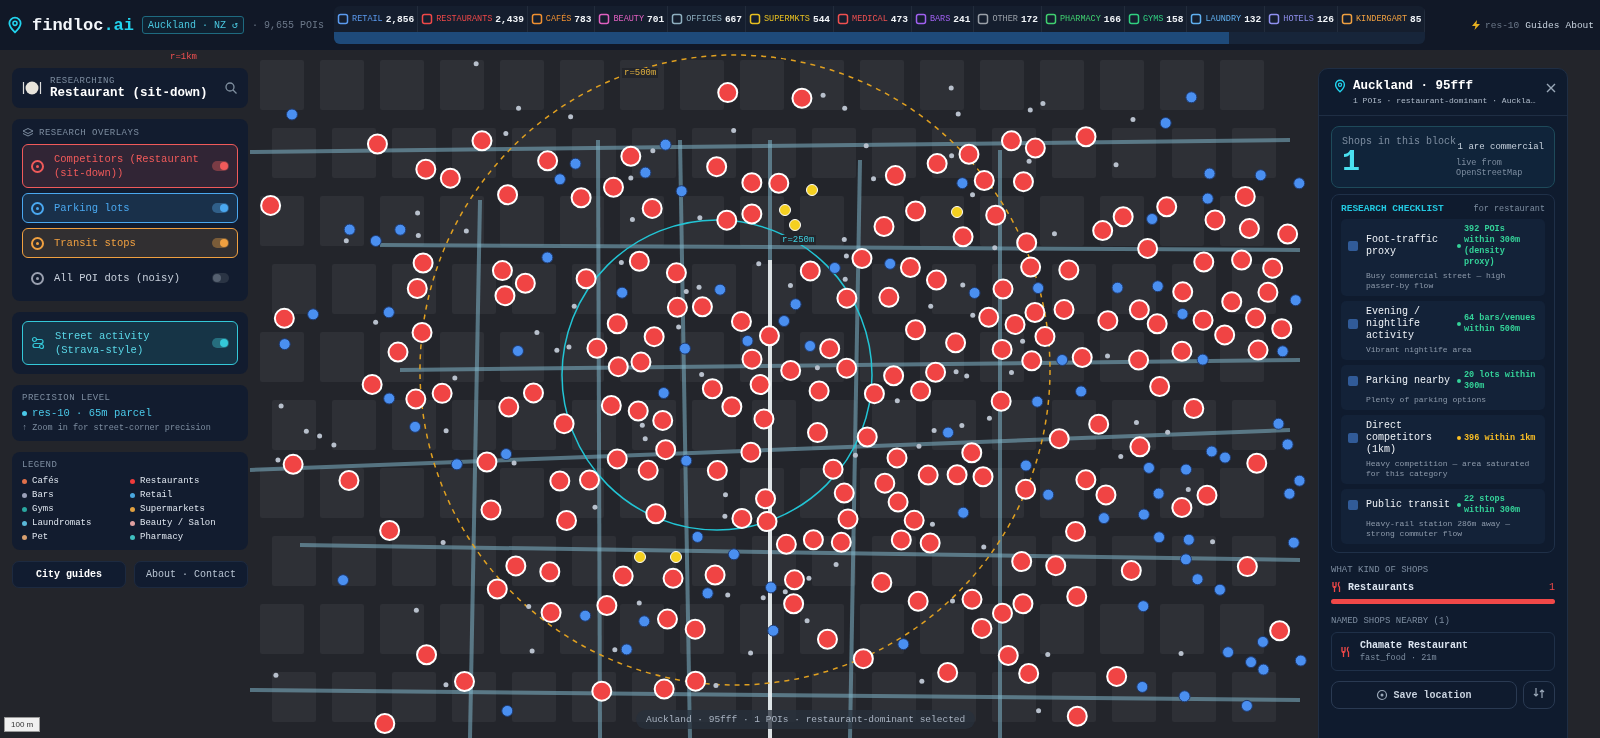 The width and height of the screenshot is (1600, 738). I want to click on checklist-note: Vibrant nightlife area, so click(1419, 350).